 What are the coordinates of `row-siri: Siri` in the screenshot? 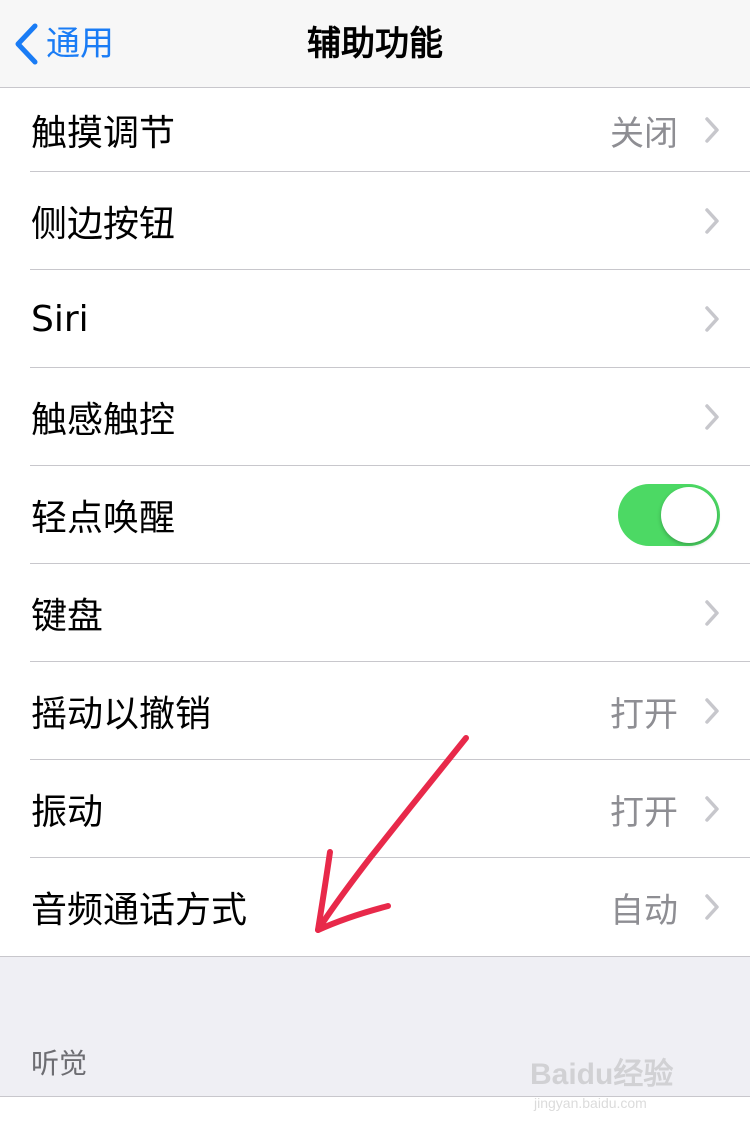 It's located at (375, 319).